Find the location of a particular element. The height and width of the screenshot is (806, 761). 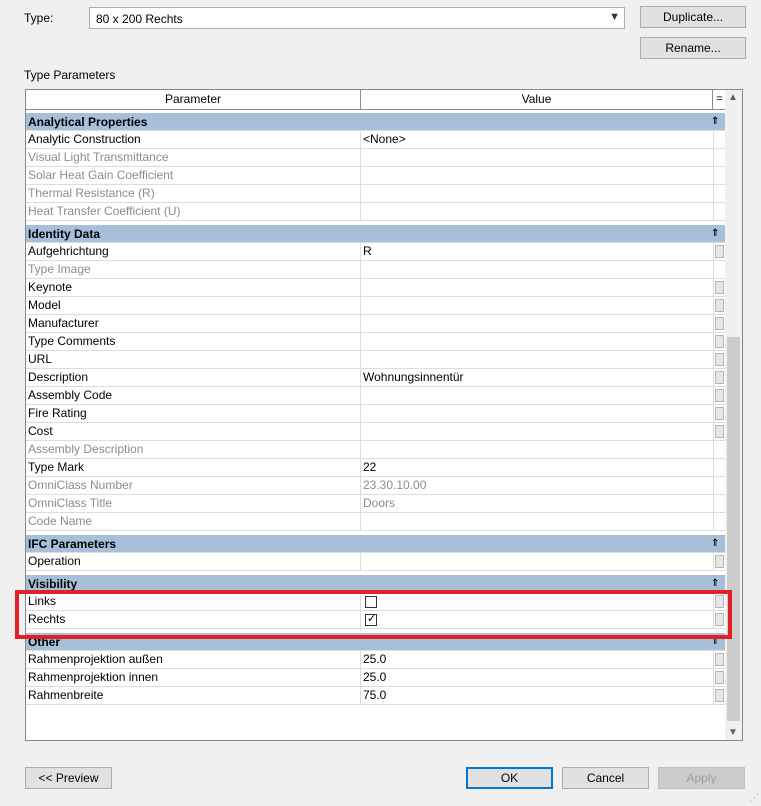

grid-header: Parameter Value = is located at coordinates (376, 100).